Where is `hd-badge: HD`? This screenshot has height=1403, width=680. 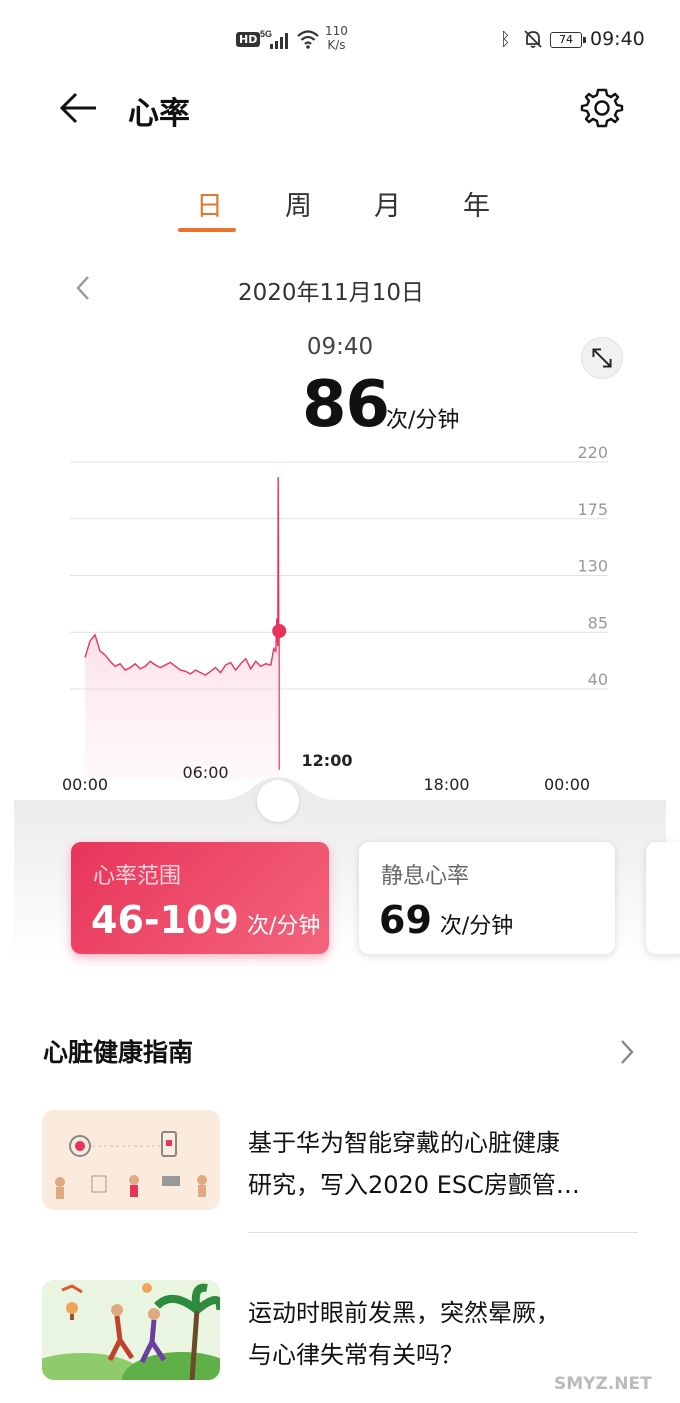 hd-badge: HD is located at coordinates (248, 39).